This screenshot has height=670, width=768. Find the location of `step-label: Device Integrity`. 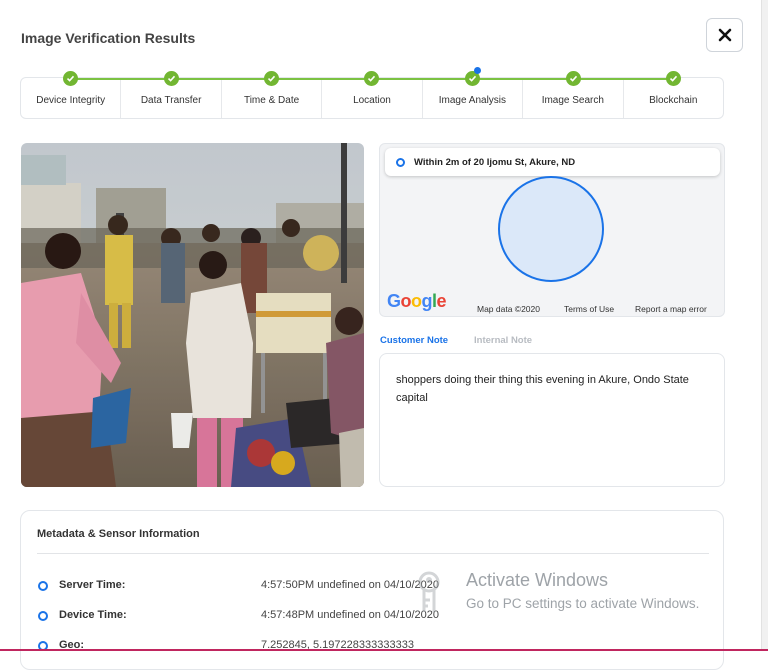

step-label: Device Integrity is located at coordinates (71, 100).